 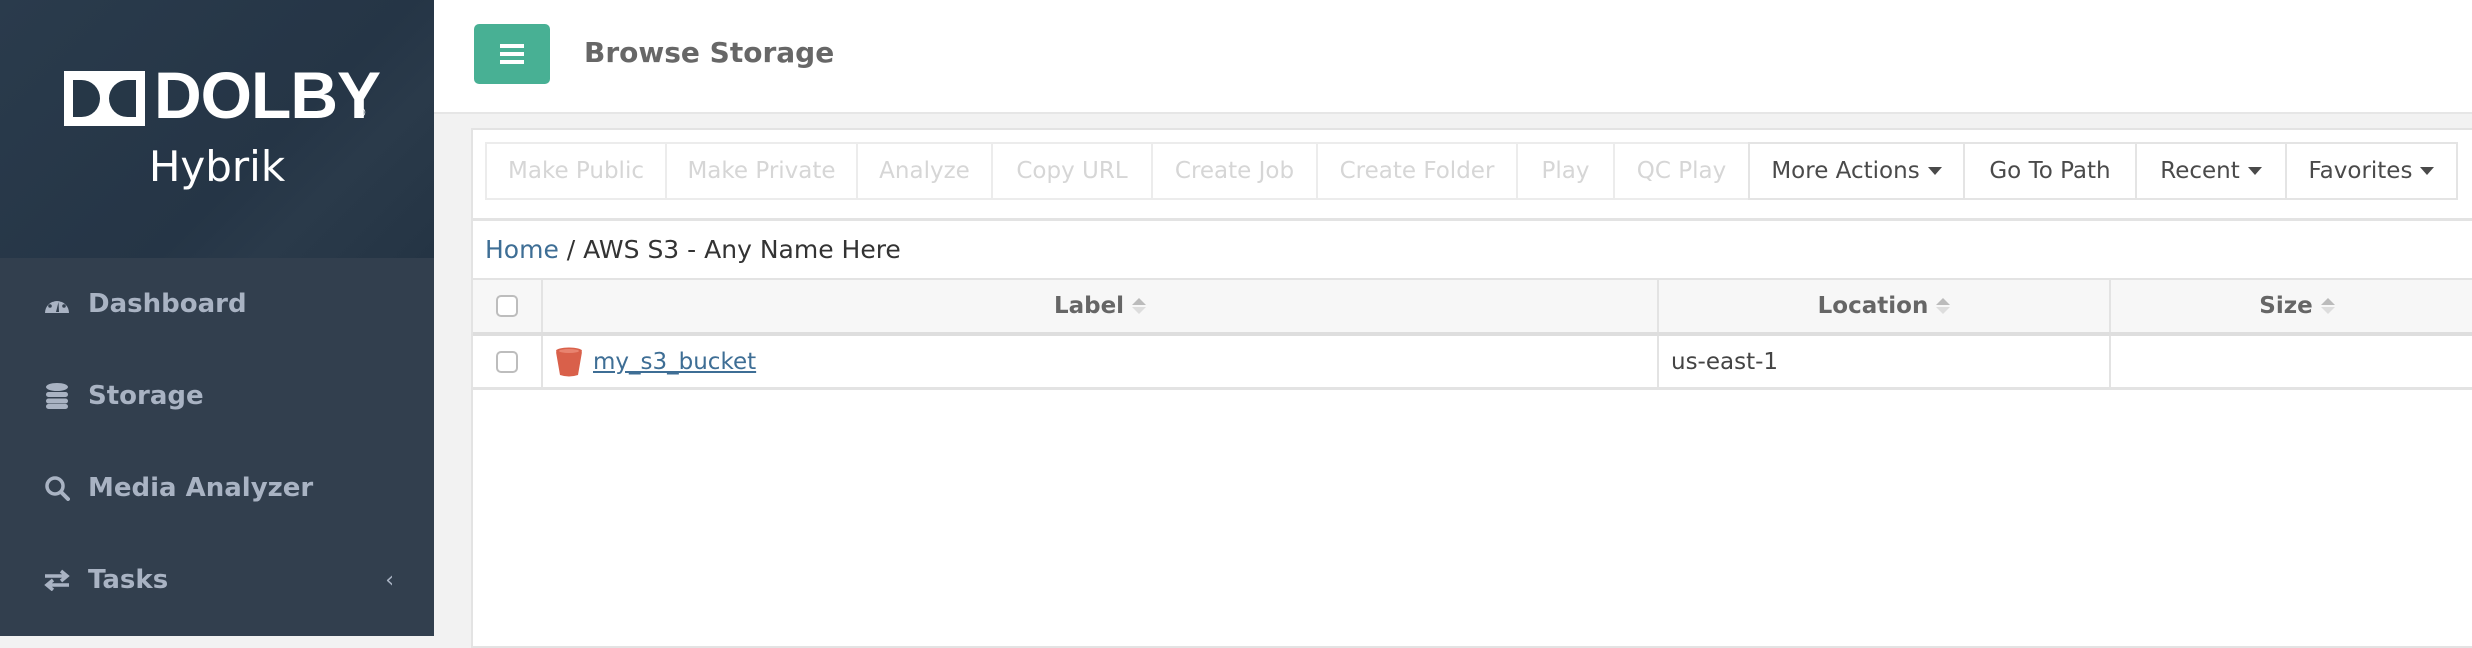 What do you see at coordinates (104, 98) in the screenshot?
I see `dolby-double-d-icon` at bounding box center [104, 98].